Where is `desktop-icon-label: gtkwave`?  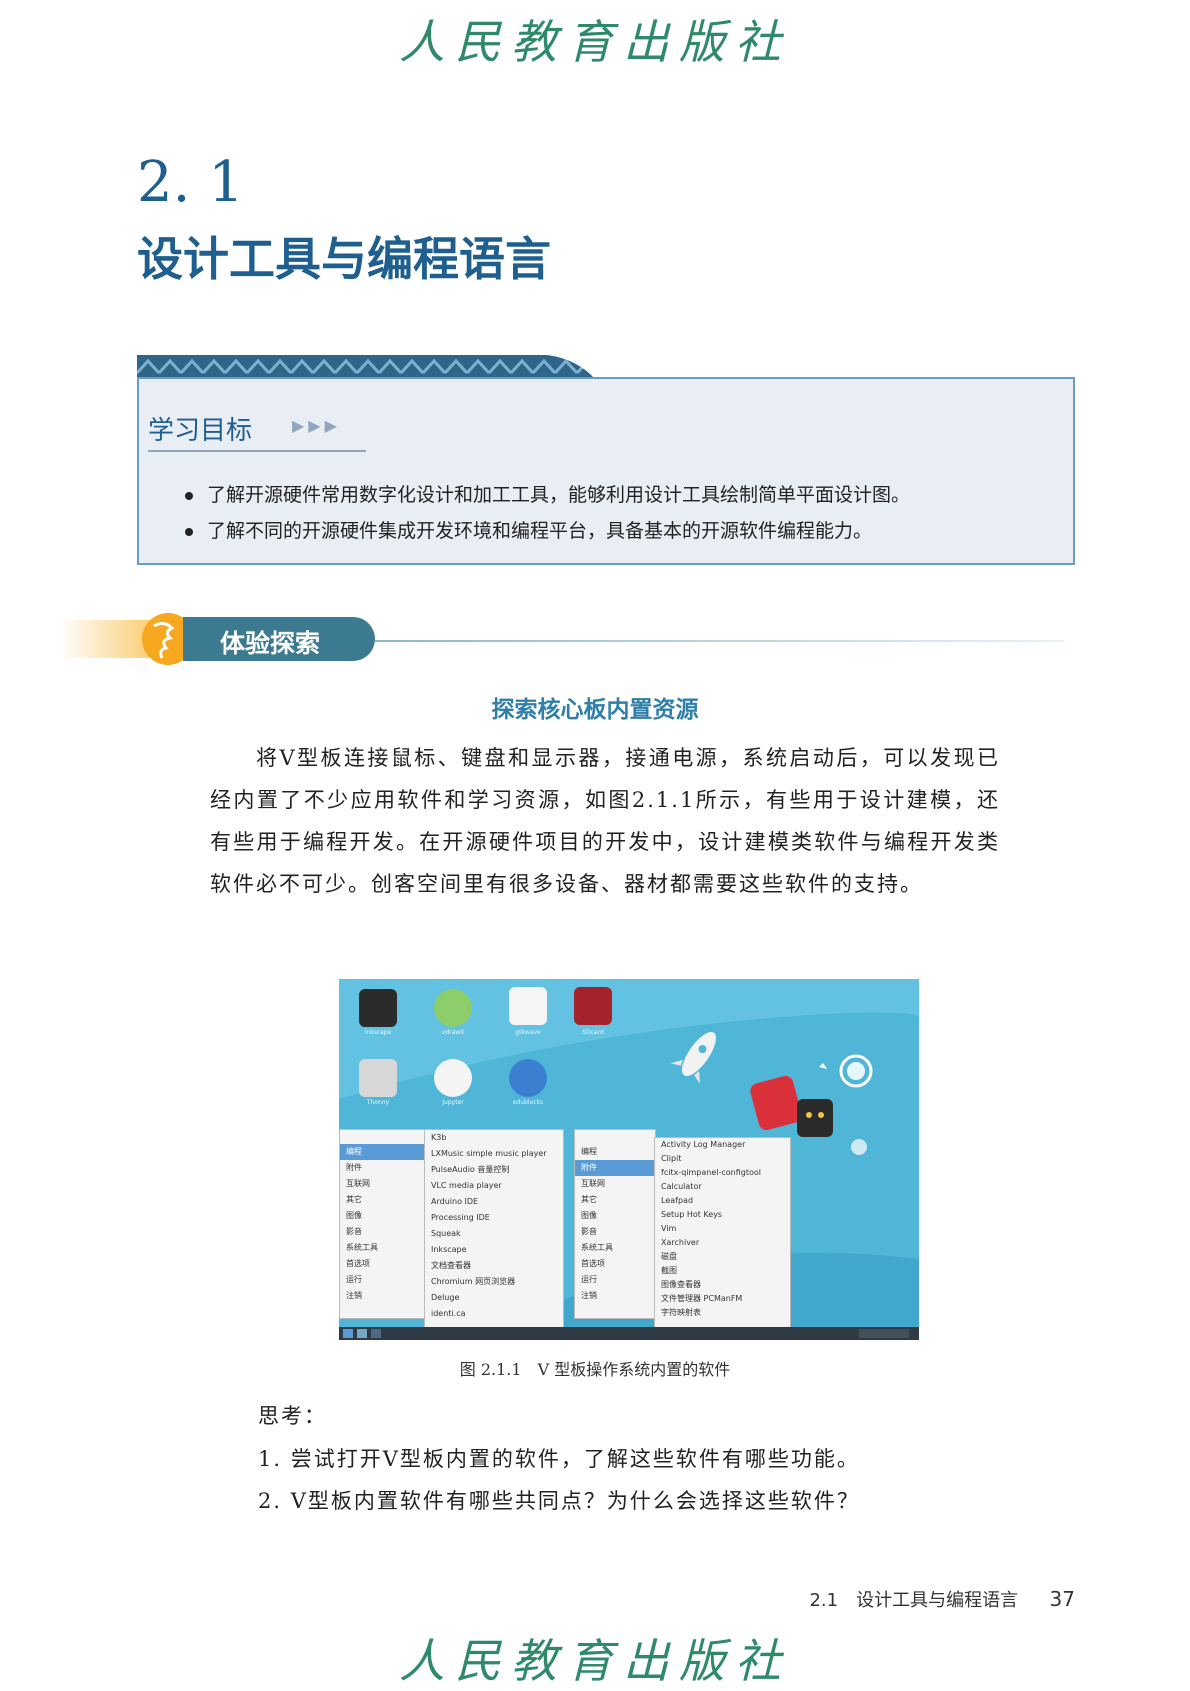 desktop-icon-label: gtkwave is located at coordinates (528, 1032).